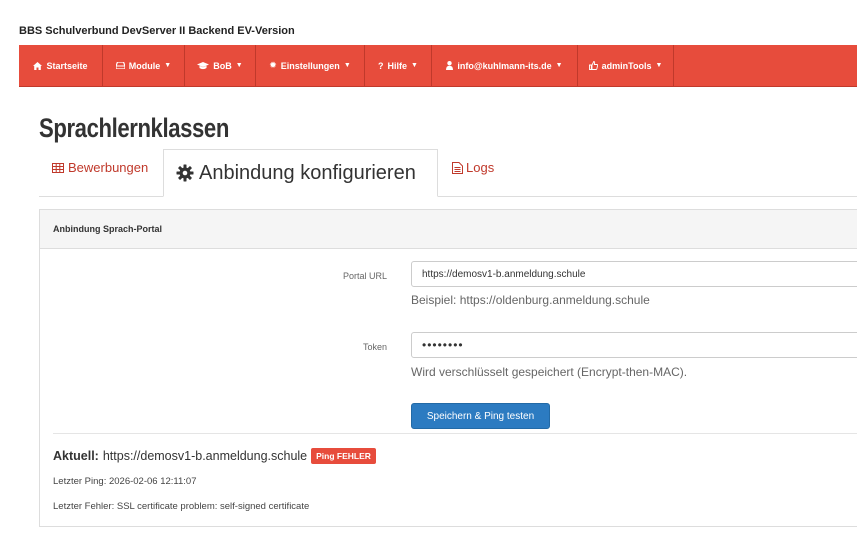 Image resolution: width=857 pixels, height=534 pixels. What do you see at coordinates (634, 274) in the screenshot?
I see `portal-url-input` at bounding box center [634, 274].